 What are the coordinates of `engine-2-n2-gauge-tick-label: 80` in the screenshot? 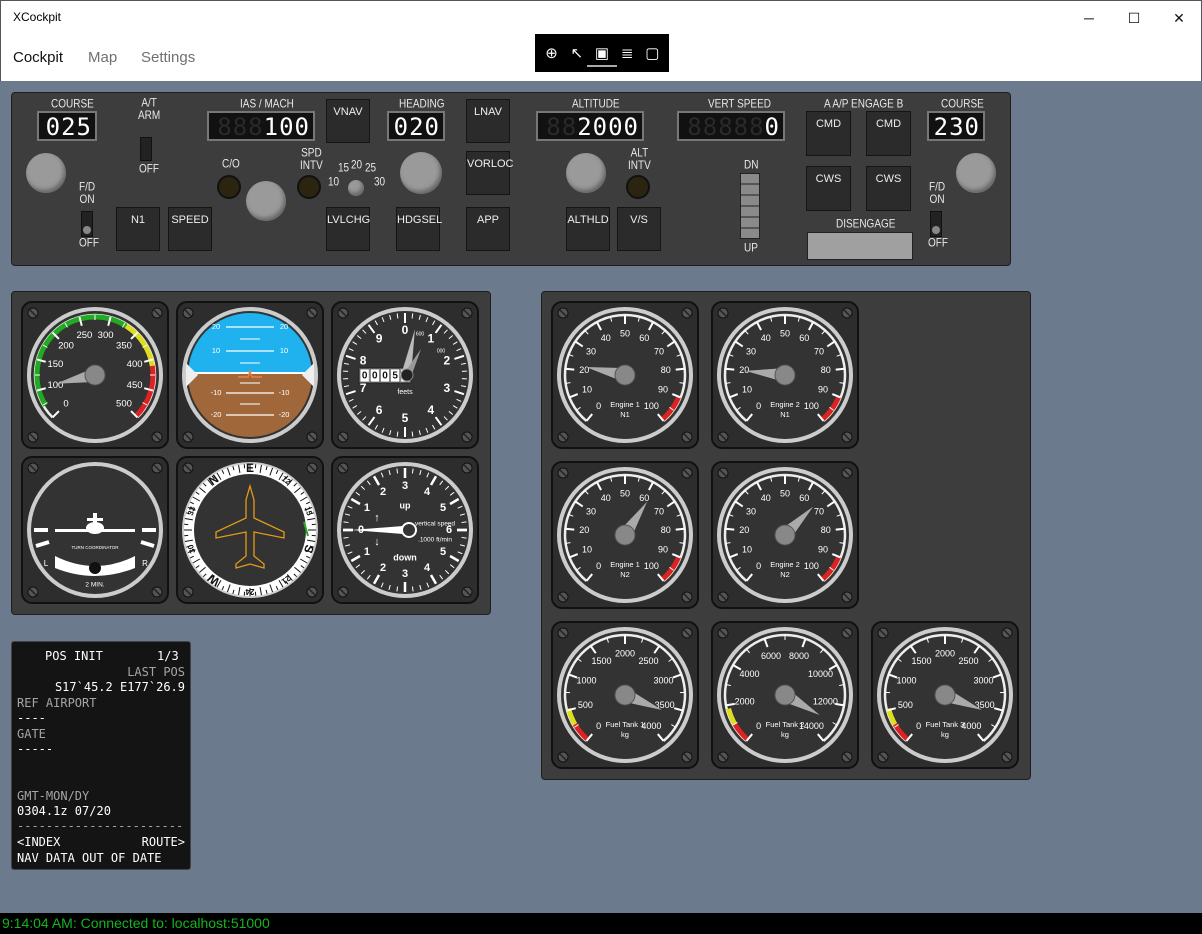 It's located at (826, 530).